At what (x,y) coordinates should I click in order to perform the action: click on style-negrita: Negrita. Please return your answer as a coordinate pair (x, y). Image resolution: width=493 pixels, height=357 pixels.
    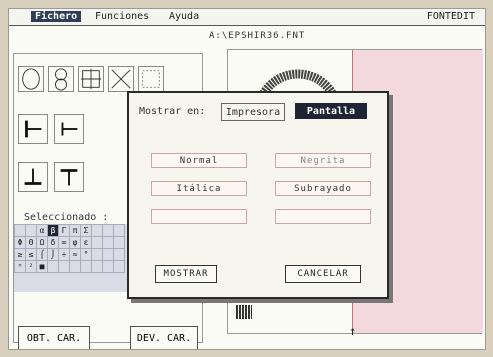
    Looking at the image, I should click on (323, 160).